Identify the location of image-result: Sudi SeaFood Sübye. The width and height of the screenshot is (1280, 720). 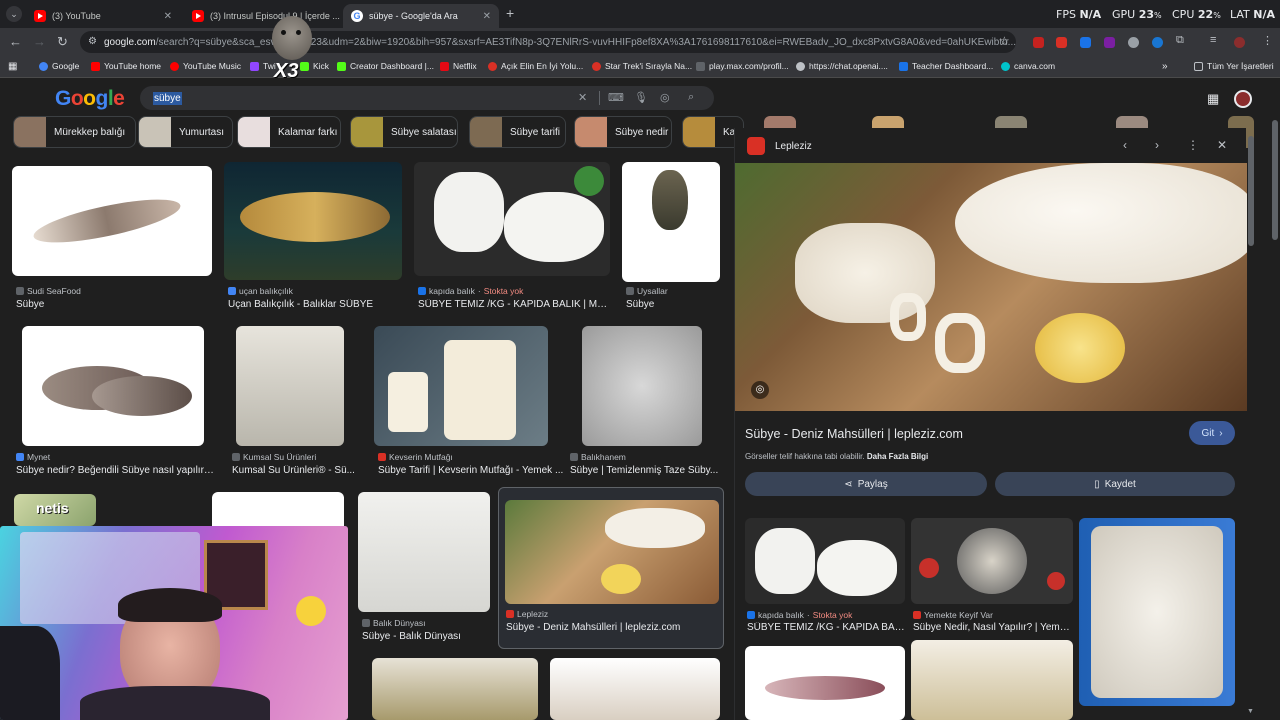
(112, 239).